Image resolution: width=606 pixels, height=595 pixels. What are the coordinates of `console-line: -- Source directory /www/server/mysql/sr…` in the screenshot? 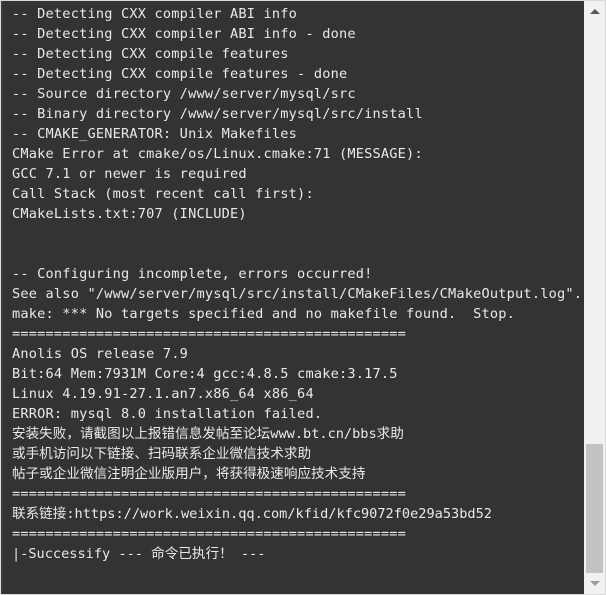 It's located at (184, 94).